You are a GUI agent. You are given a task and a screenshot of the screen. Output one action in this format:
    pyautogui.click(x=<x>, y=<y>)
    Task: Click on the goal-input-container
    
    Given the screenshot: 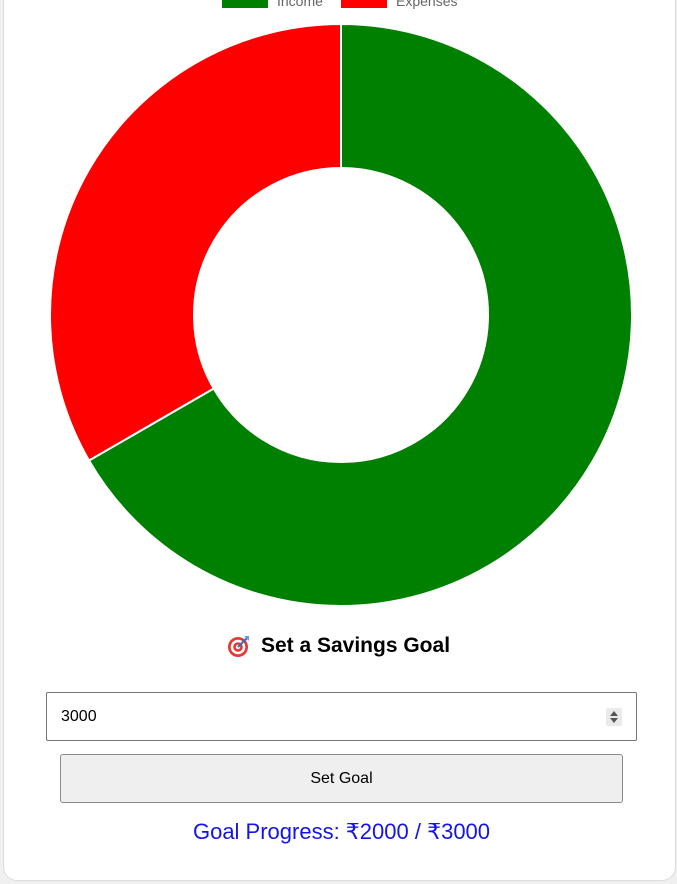 What is the action you would take?
    pyautogui.click(x=341, y=716)
    